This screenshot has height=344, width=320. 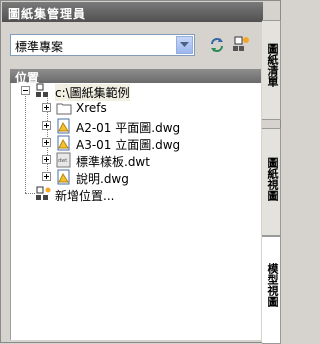 I want to click on tree-item-label: A3-01 立面圖.dwg, so click(x=128, y=145).